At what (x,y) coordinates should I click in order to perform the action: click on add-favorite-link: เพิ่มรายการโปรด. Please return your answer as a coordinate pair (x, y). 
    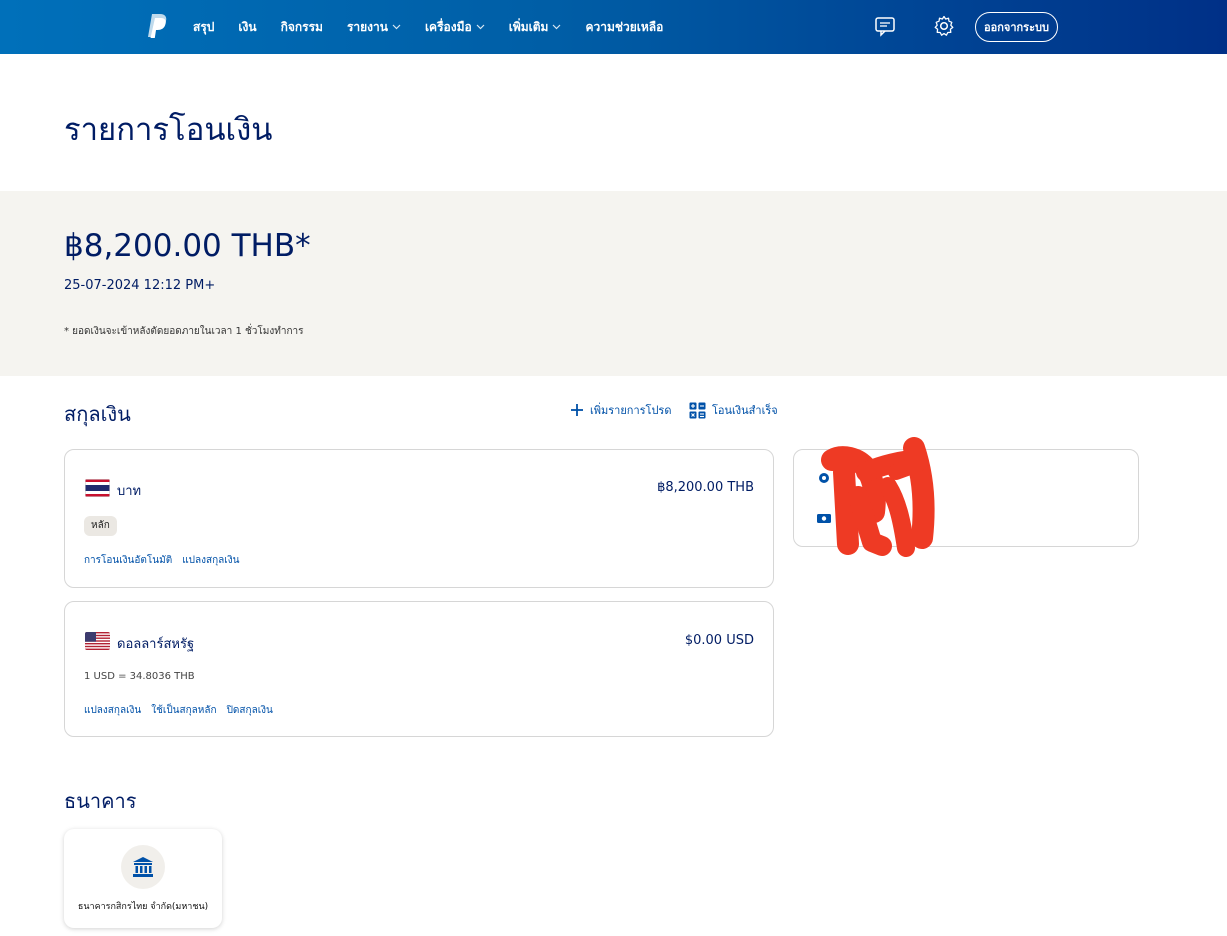
    Looking at the image, I should click on (620, 410).